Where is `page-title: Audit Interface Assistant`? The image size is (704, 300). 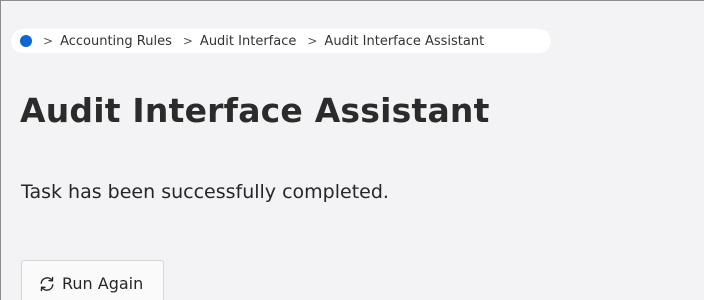
page-title: Audit Interface Assistant is located at coordinates (255, 110).